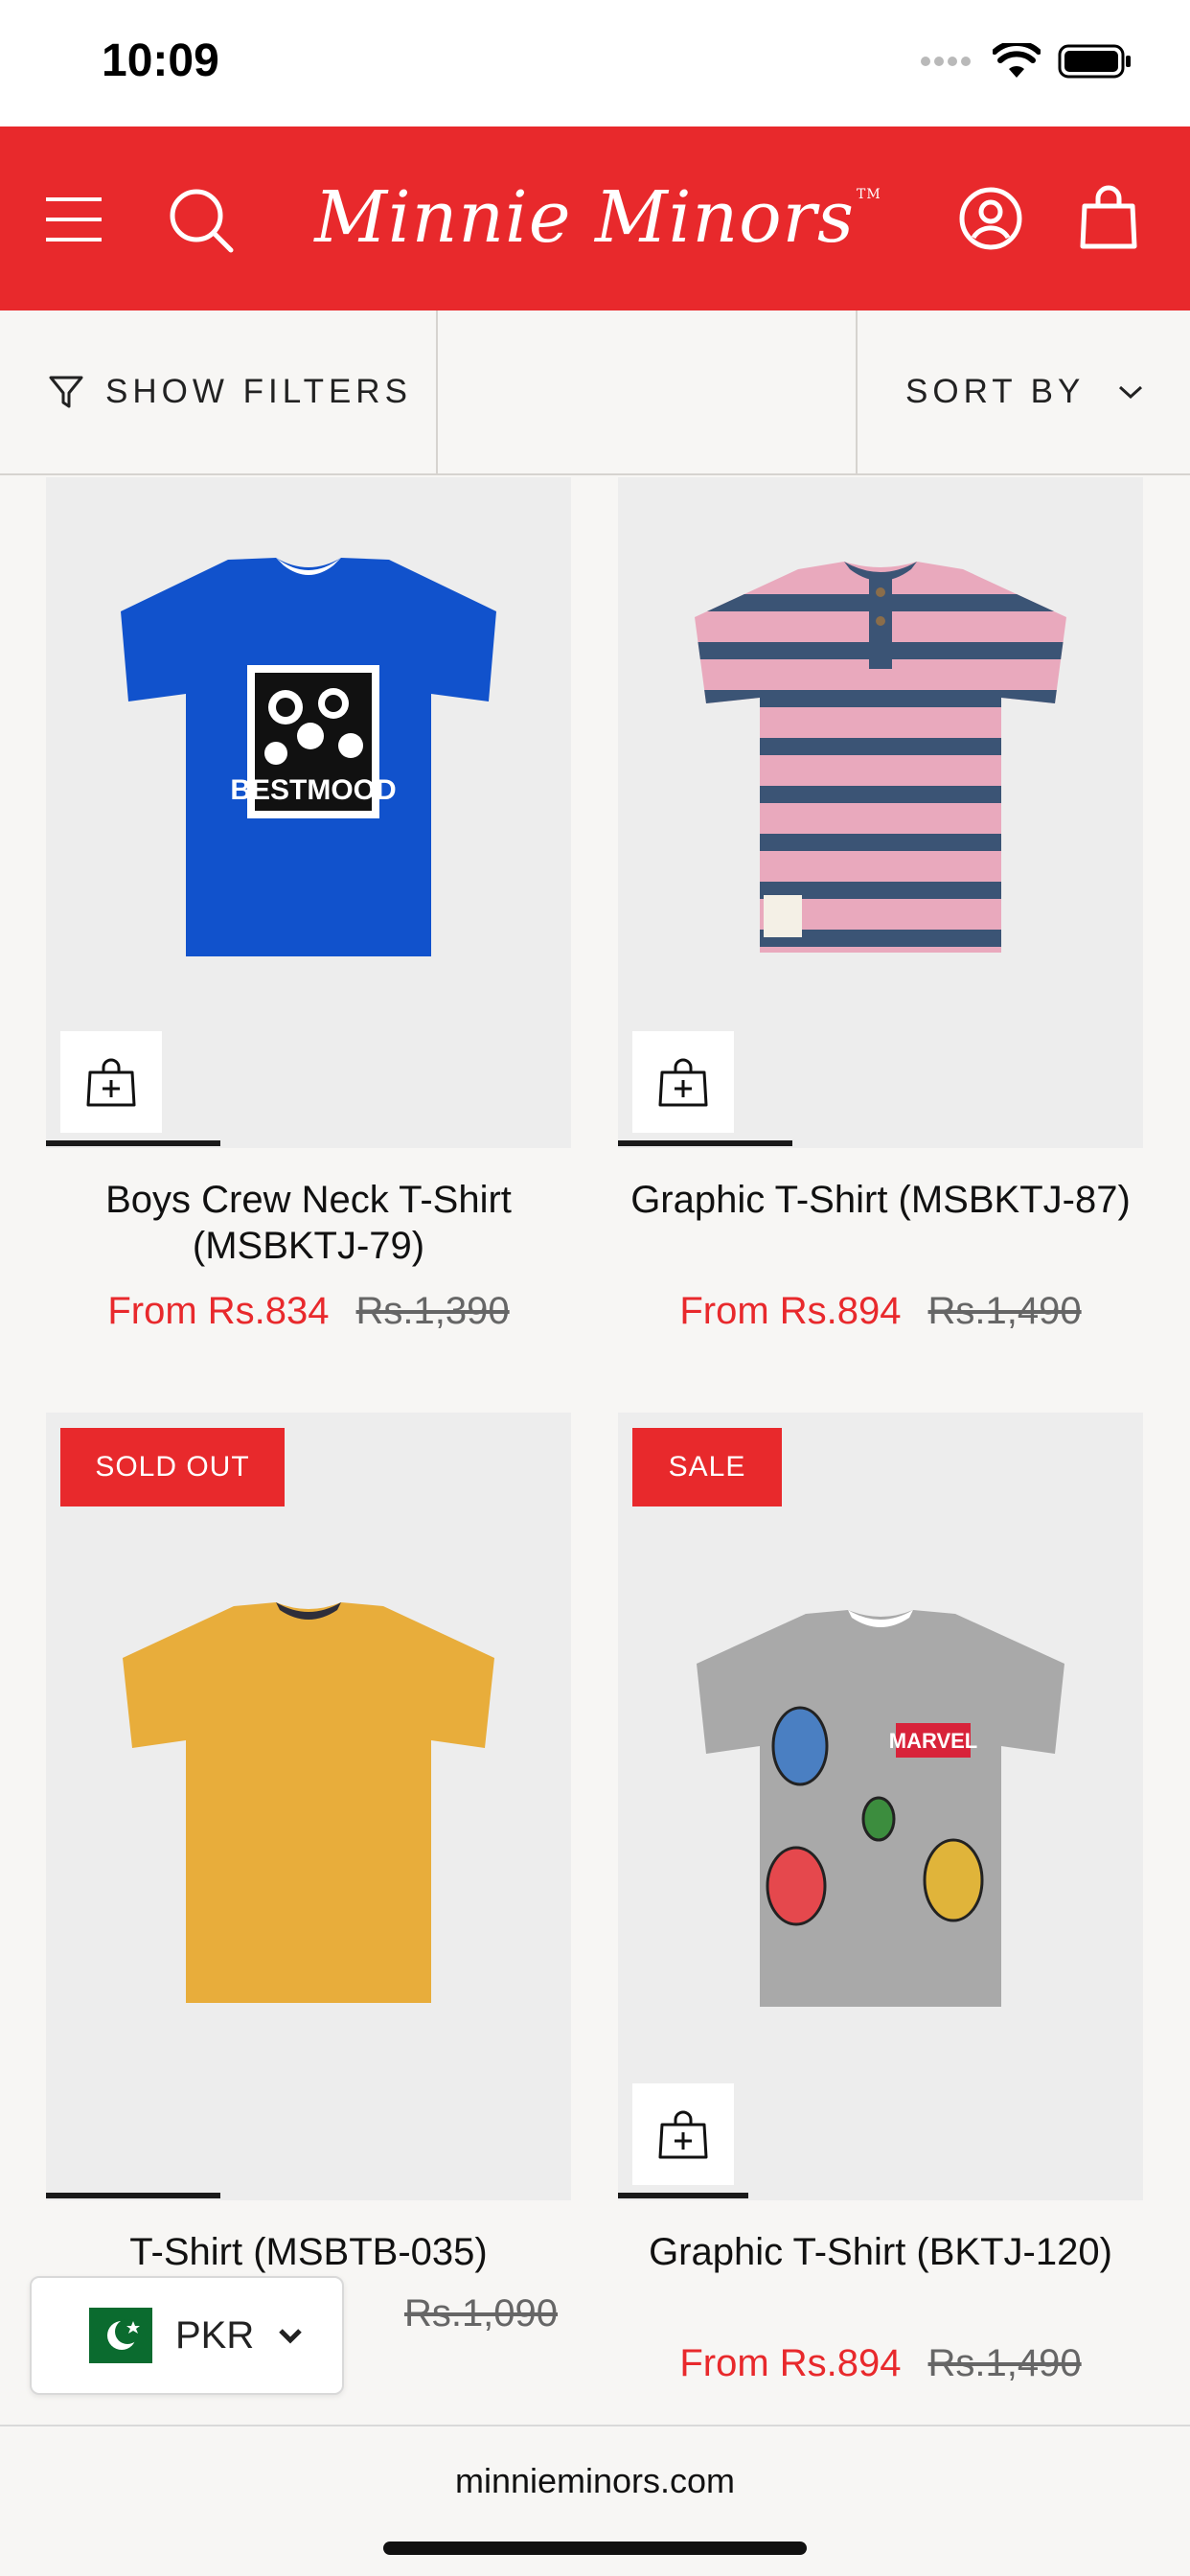 The width and height of the screenshot is (1190, 2576). What do you see at coordinates (946, 62) in the screenshot?
I see `cellular-signal-icon` at bounding box center [946, 62].